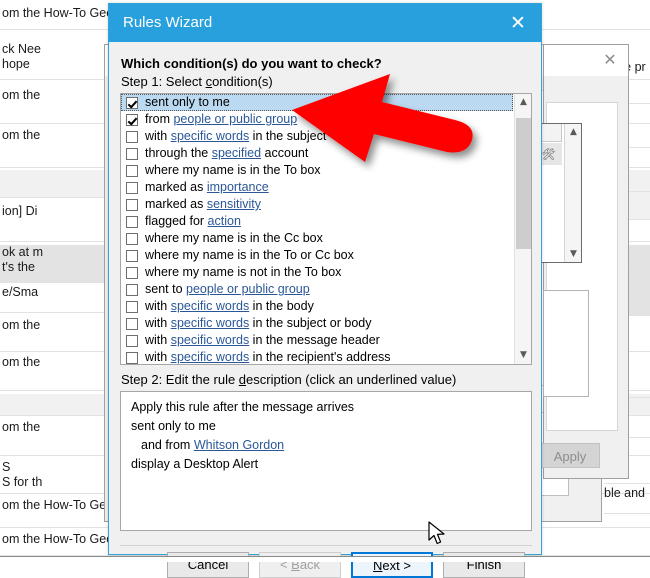  I want to click on condition-value-link: specified, so click(236, 153).